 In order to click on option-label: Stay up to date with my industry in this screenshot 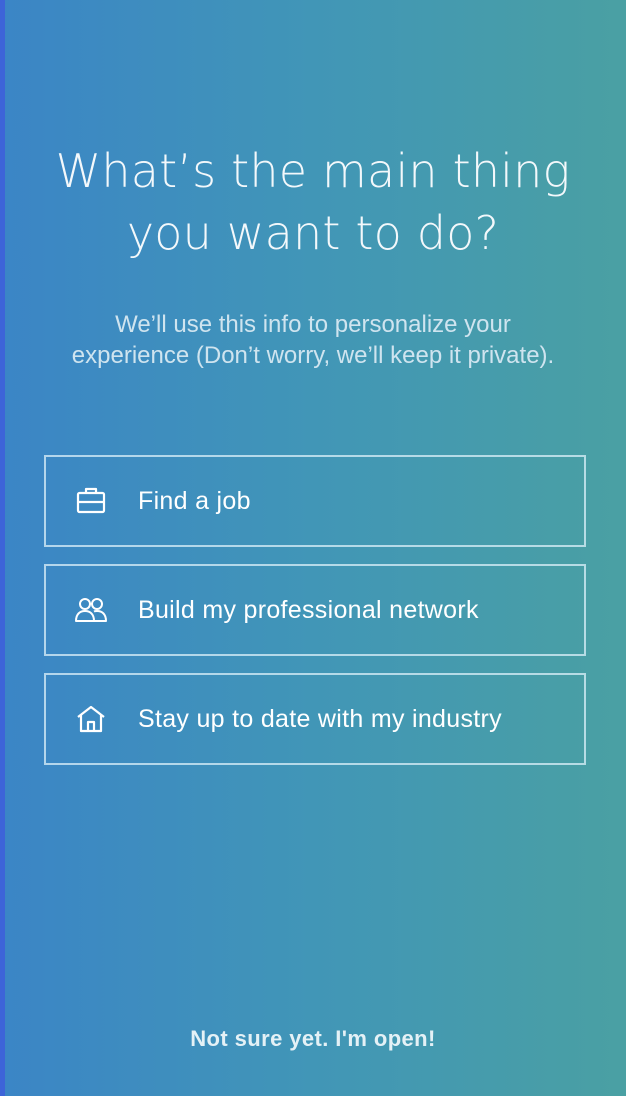, I will do `click(320, 718)`.